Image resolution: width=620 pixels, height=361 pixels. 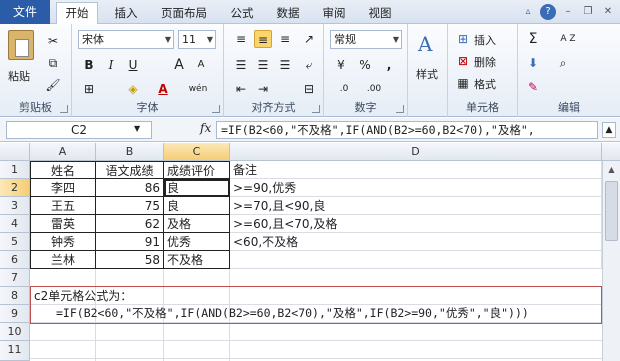 I want to click on column-header-d: D, so click(x=416, y=152).